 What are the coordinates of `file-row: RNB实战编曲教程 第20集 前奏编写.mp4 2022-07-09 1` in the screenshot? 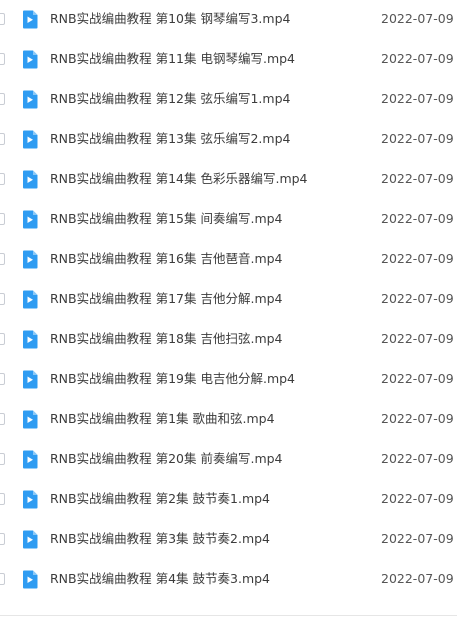 It's located at (228, 460).